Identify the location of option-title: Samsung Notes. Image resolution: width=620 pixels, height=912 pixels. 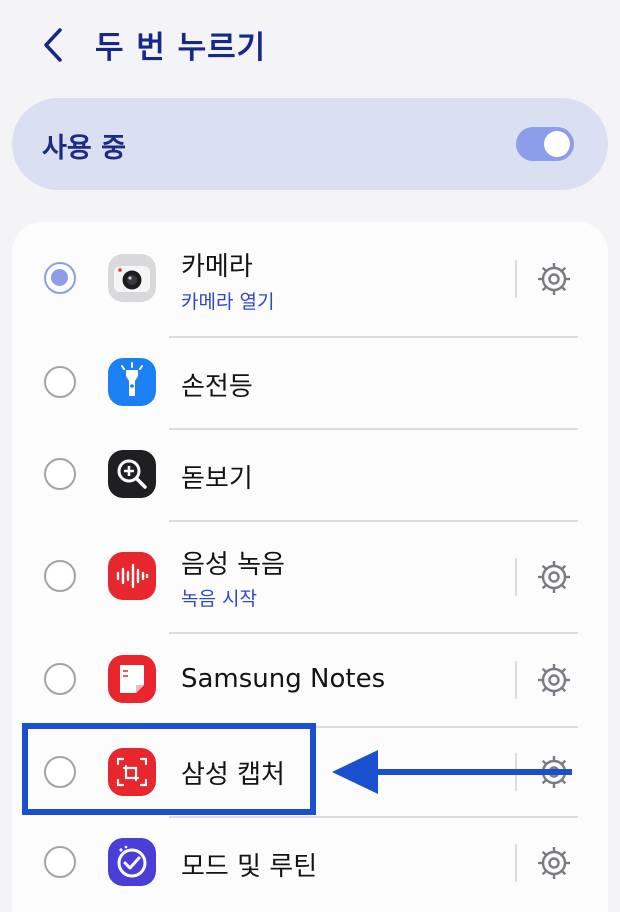
(283, 679).